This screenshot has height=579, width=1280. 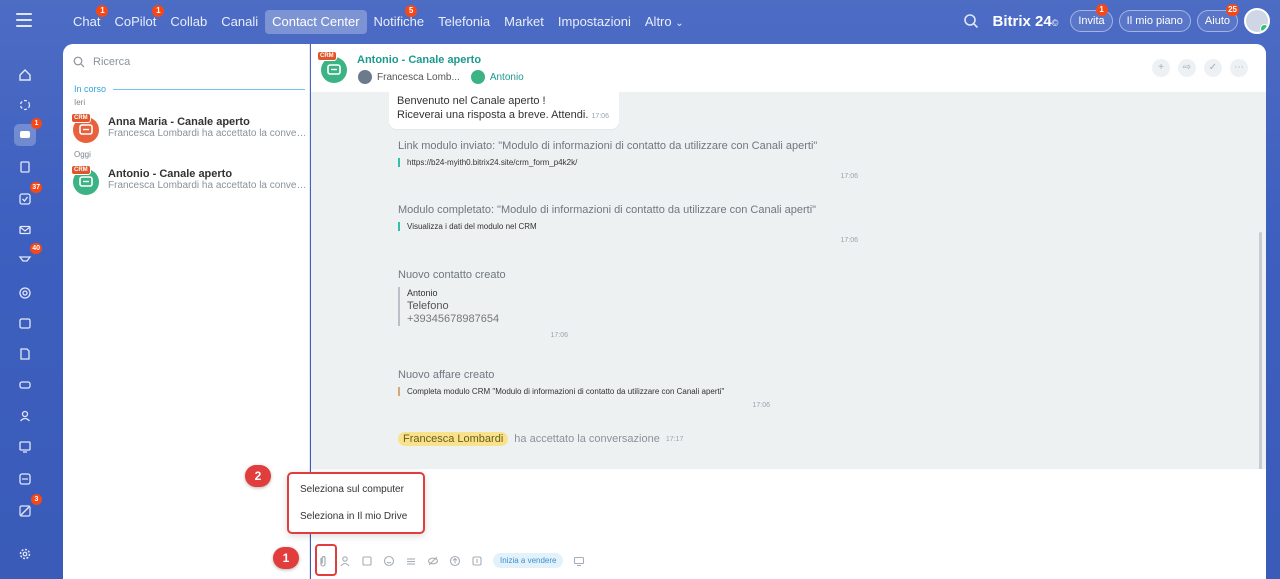 What do you see at coordinates (628, 226) in the screenshot?
I see `view-form-data-link: Visualizza i dati del modulo nel CRM` at bounding box center [628, 226].